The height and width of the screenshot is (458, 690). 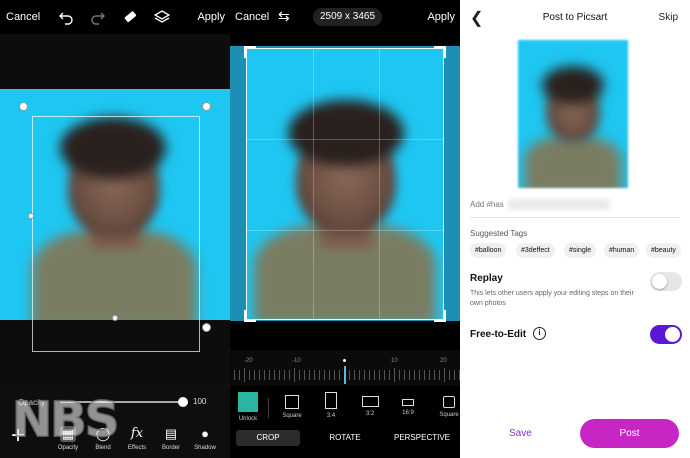 I want to click on thumbnail-photo, so click(x=573, y=114).